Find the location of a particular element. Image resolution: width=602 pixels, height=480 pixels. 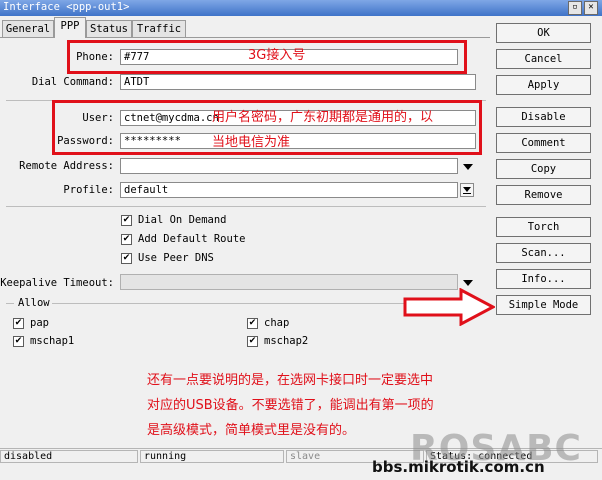

close-icon: ✕ is located at coordinates (591, 8).